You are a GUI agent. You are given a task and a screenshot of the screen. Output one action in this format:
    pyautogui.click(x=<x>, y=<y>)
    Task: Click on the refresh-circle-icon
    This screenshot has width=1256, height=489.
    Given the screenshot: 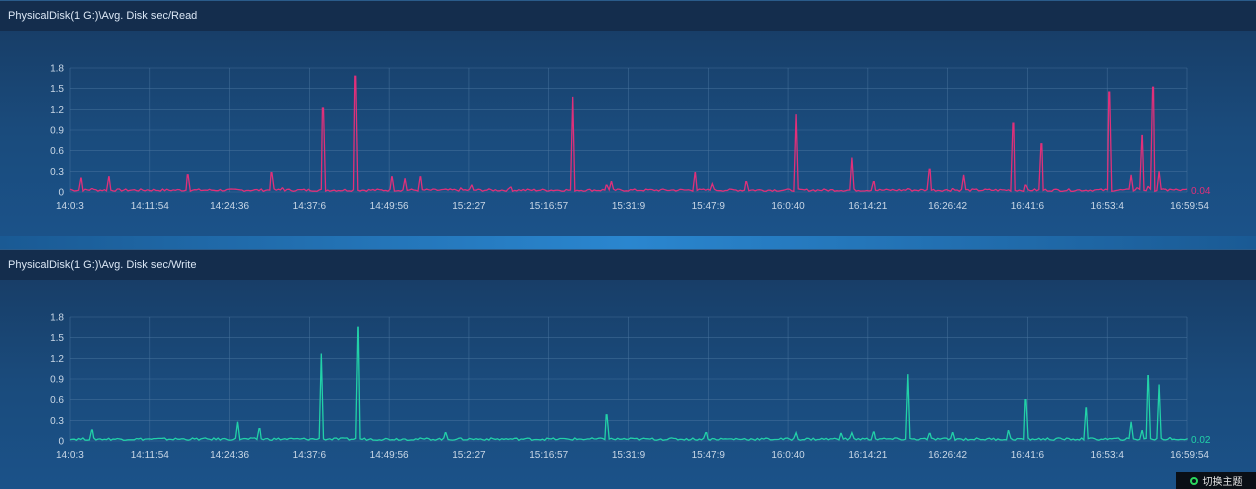 What is the action you would take?
    pyautogui.click(x=1193, y=480)
    